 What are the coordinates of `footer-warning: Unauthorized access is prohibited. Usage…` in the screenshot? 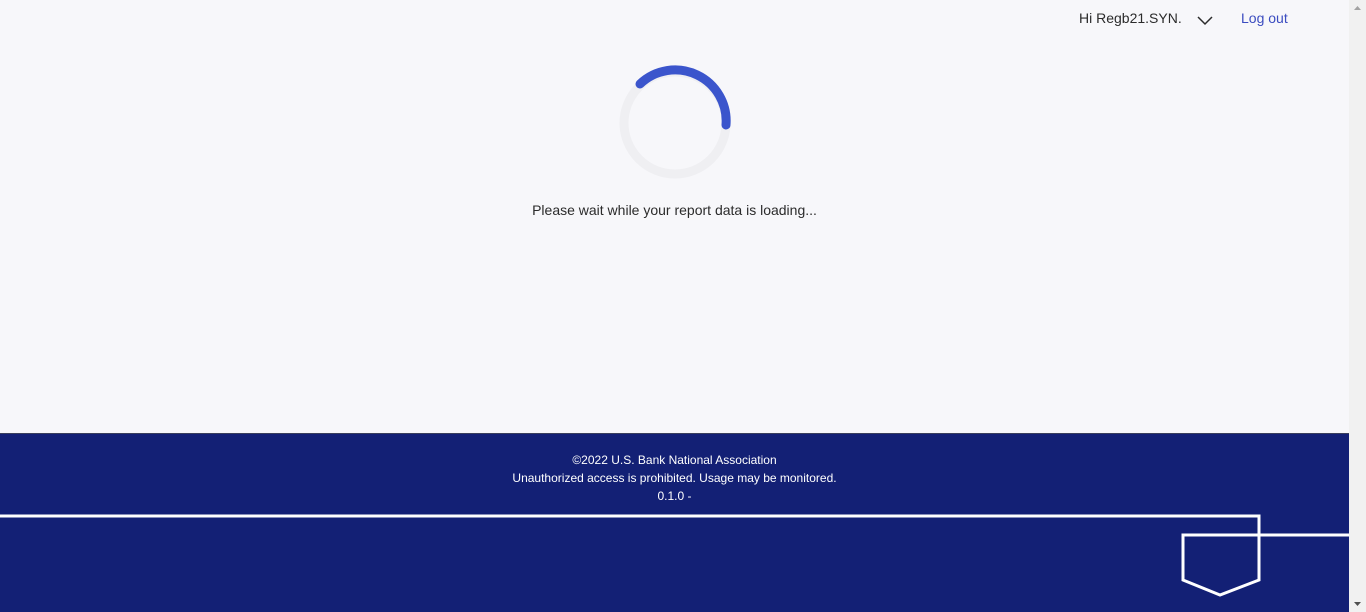 It's located at (674, 478).